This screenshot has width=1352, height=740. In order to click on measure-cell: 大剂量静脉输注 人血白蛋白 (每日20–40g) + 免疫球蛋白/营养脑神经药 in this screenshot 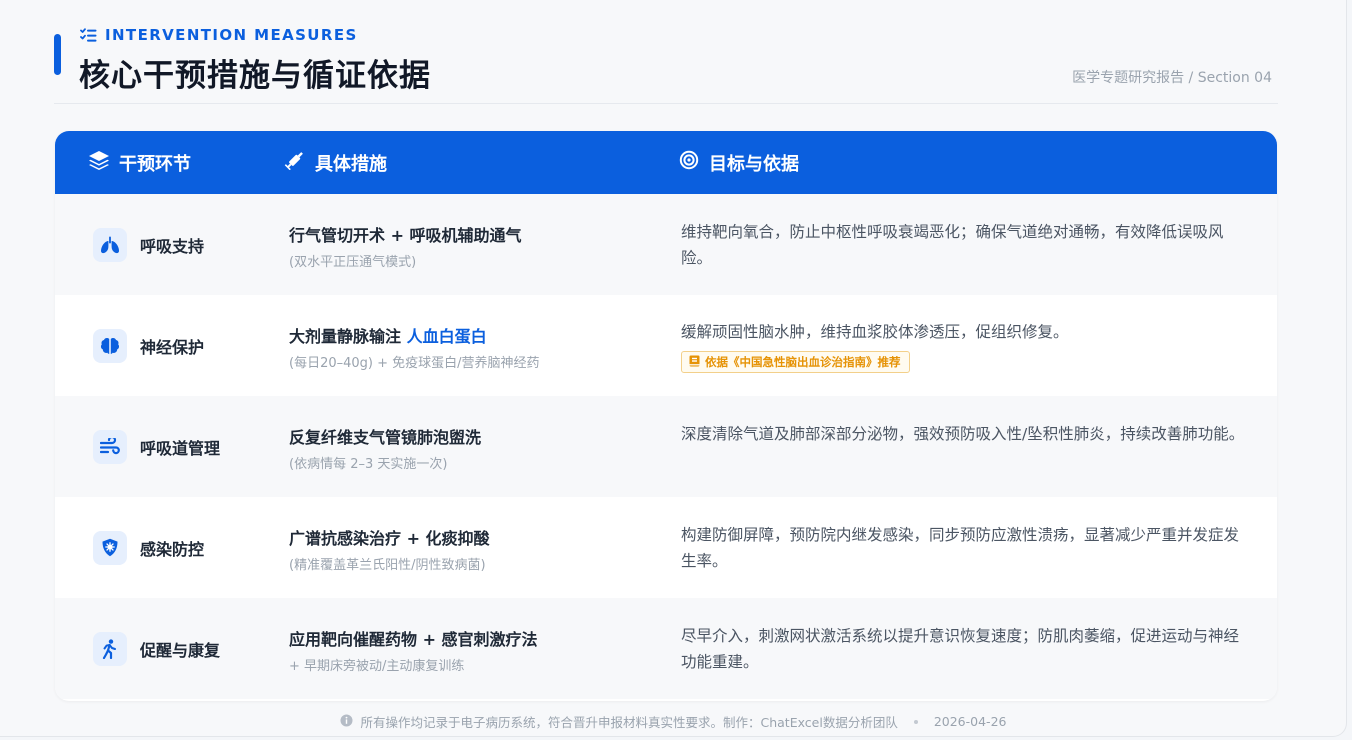, I will do `click(479, 345)`.